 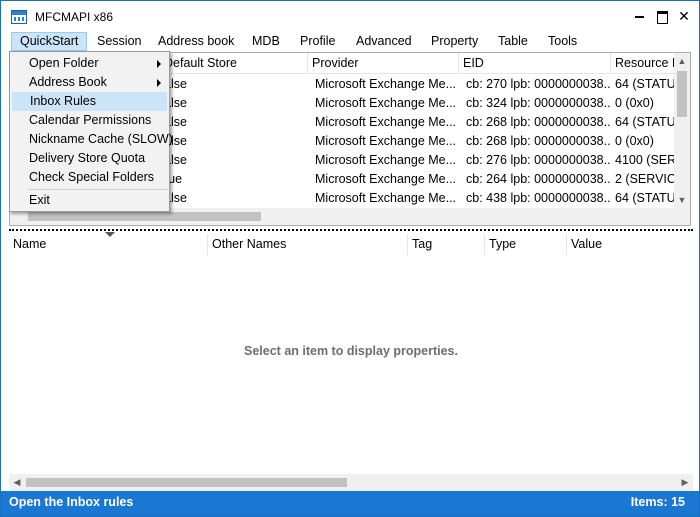 What do you see at coordinates (682, 216) in the screenshot?
I see `scroll-corner` at bounding box center [682, 216].